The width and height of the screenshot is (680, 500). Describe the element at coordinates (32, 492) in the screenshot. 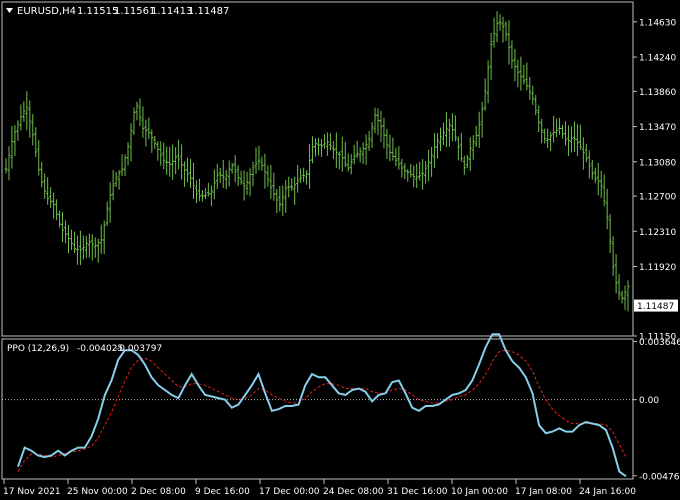

I see `time-tick-label: 17 Nov 2021` at that location.